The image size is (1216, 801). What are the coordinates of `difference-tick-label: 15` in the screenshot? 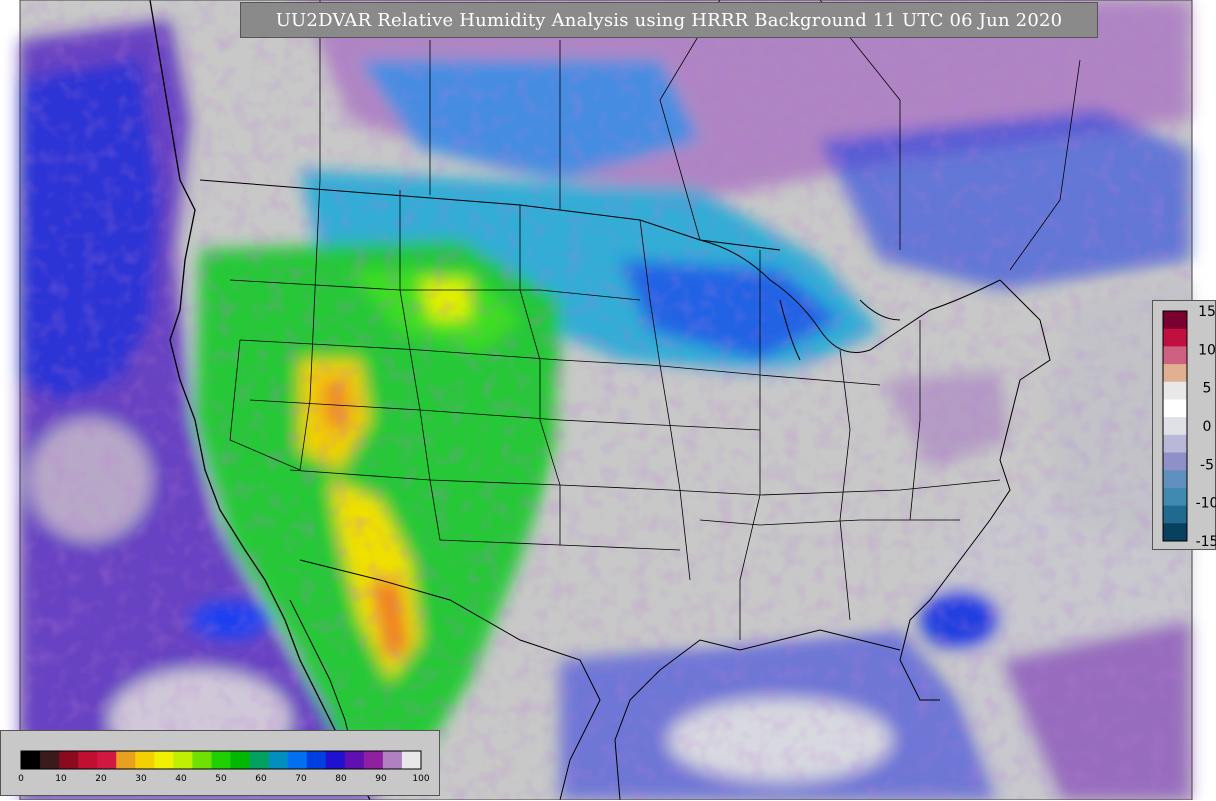 It's located at (1207, 312).